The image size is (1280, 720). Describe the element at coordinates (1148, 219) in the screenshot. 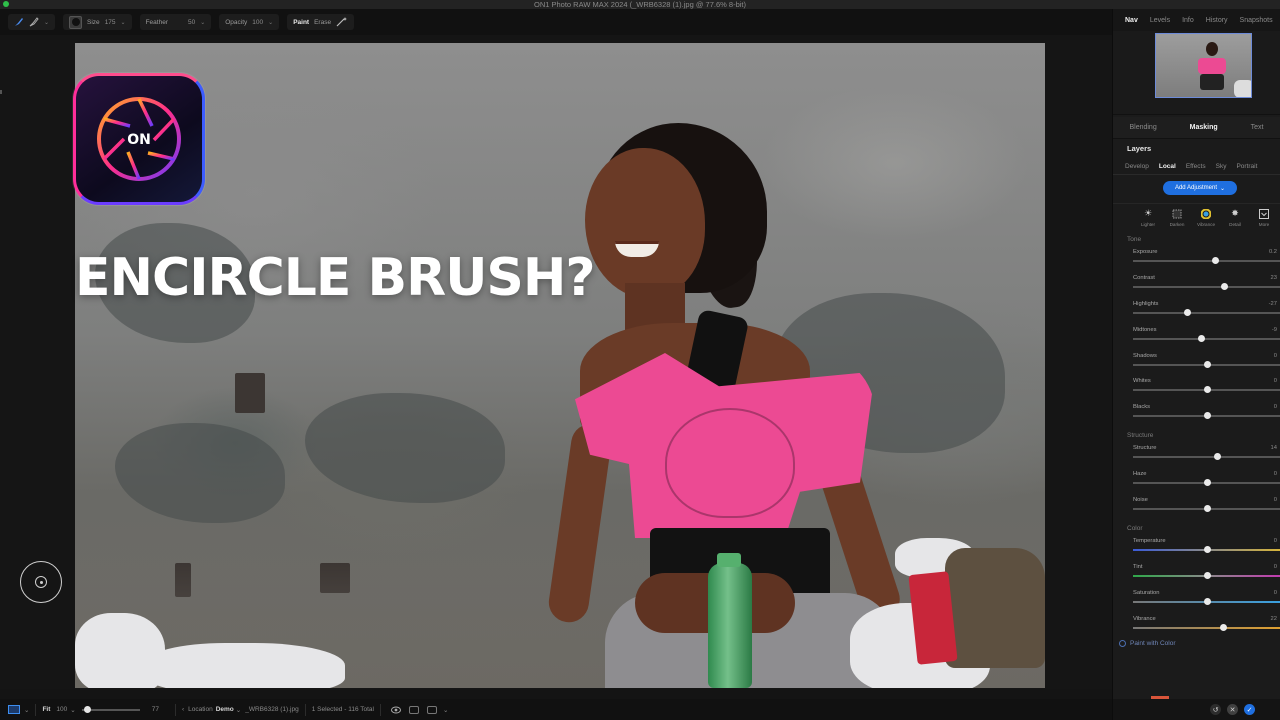

I see `preset-lighter: ☀ Lighter` at that location.